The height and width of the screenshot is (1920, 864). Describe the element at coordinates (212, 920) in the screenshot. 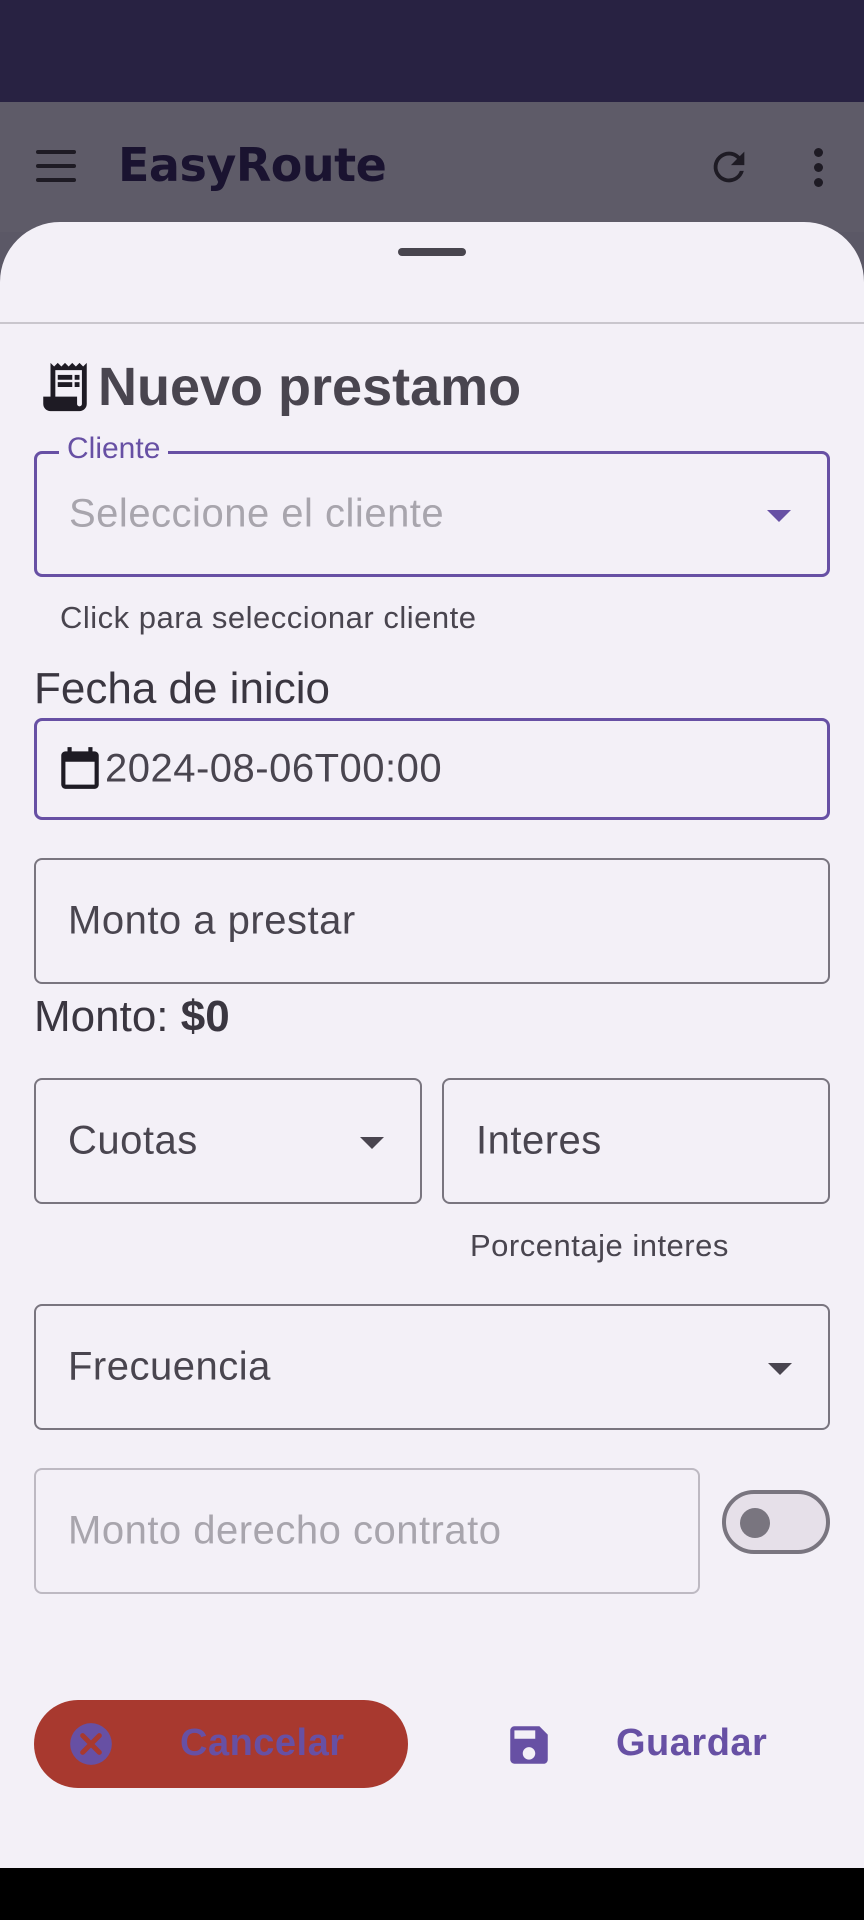

I see `monto-placeholder: Monto a prestar` at that location.